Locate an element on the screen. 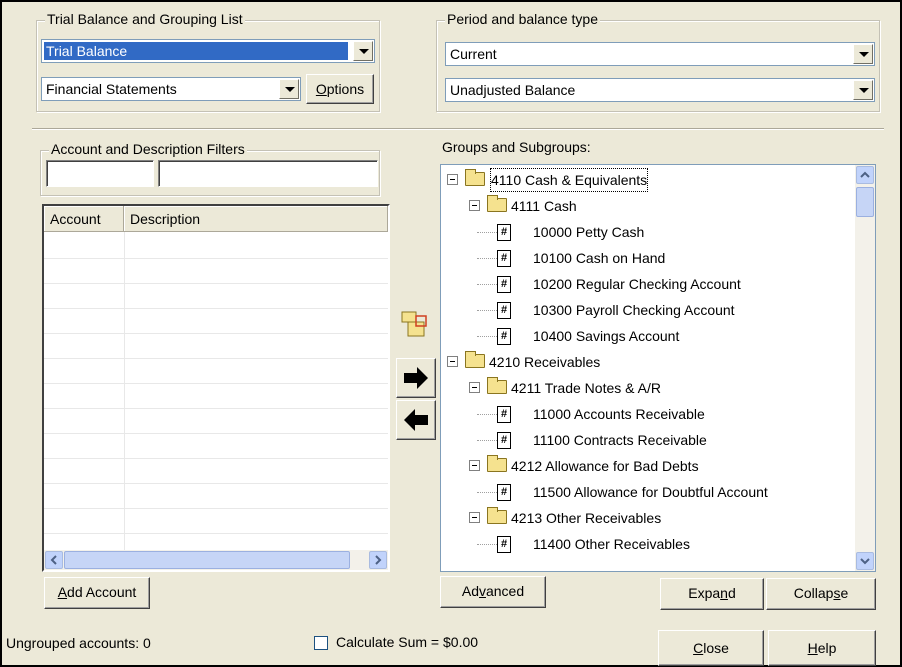 This screenshot has height=667, width=902. move-right-button is located at coordinates (416, 378).